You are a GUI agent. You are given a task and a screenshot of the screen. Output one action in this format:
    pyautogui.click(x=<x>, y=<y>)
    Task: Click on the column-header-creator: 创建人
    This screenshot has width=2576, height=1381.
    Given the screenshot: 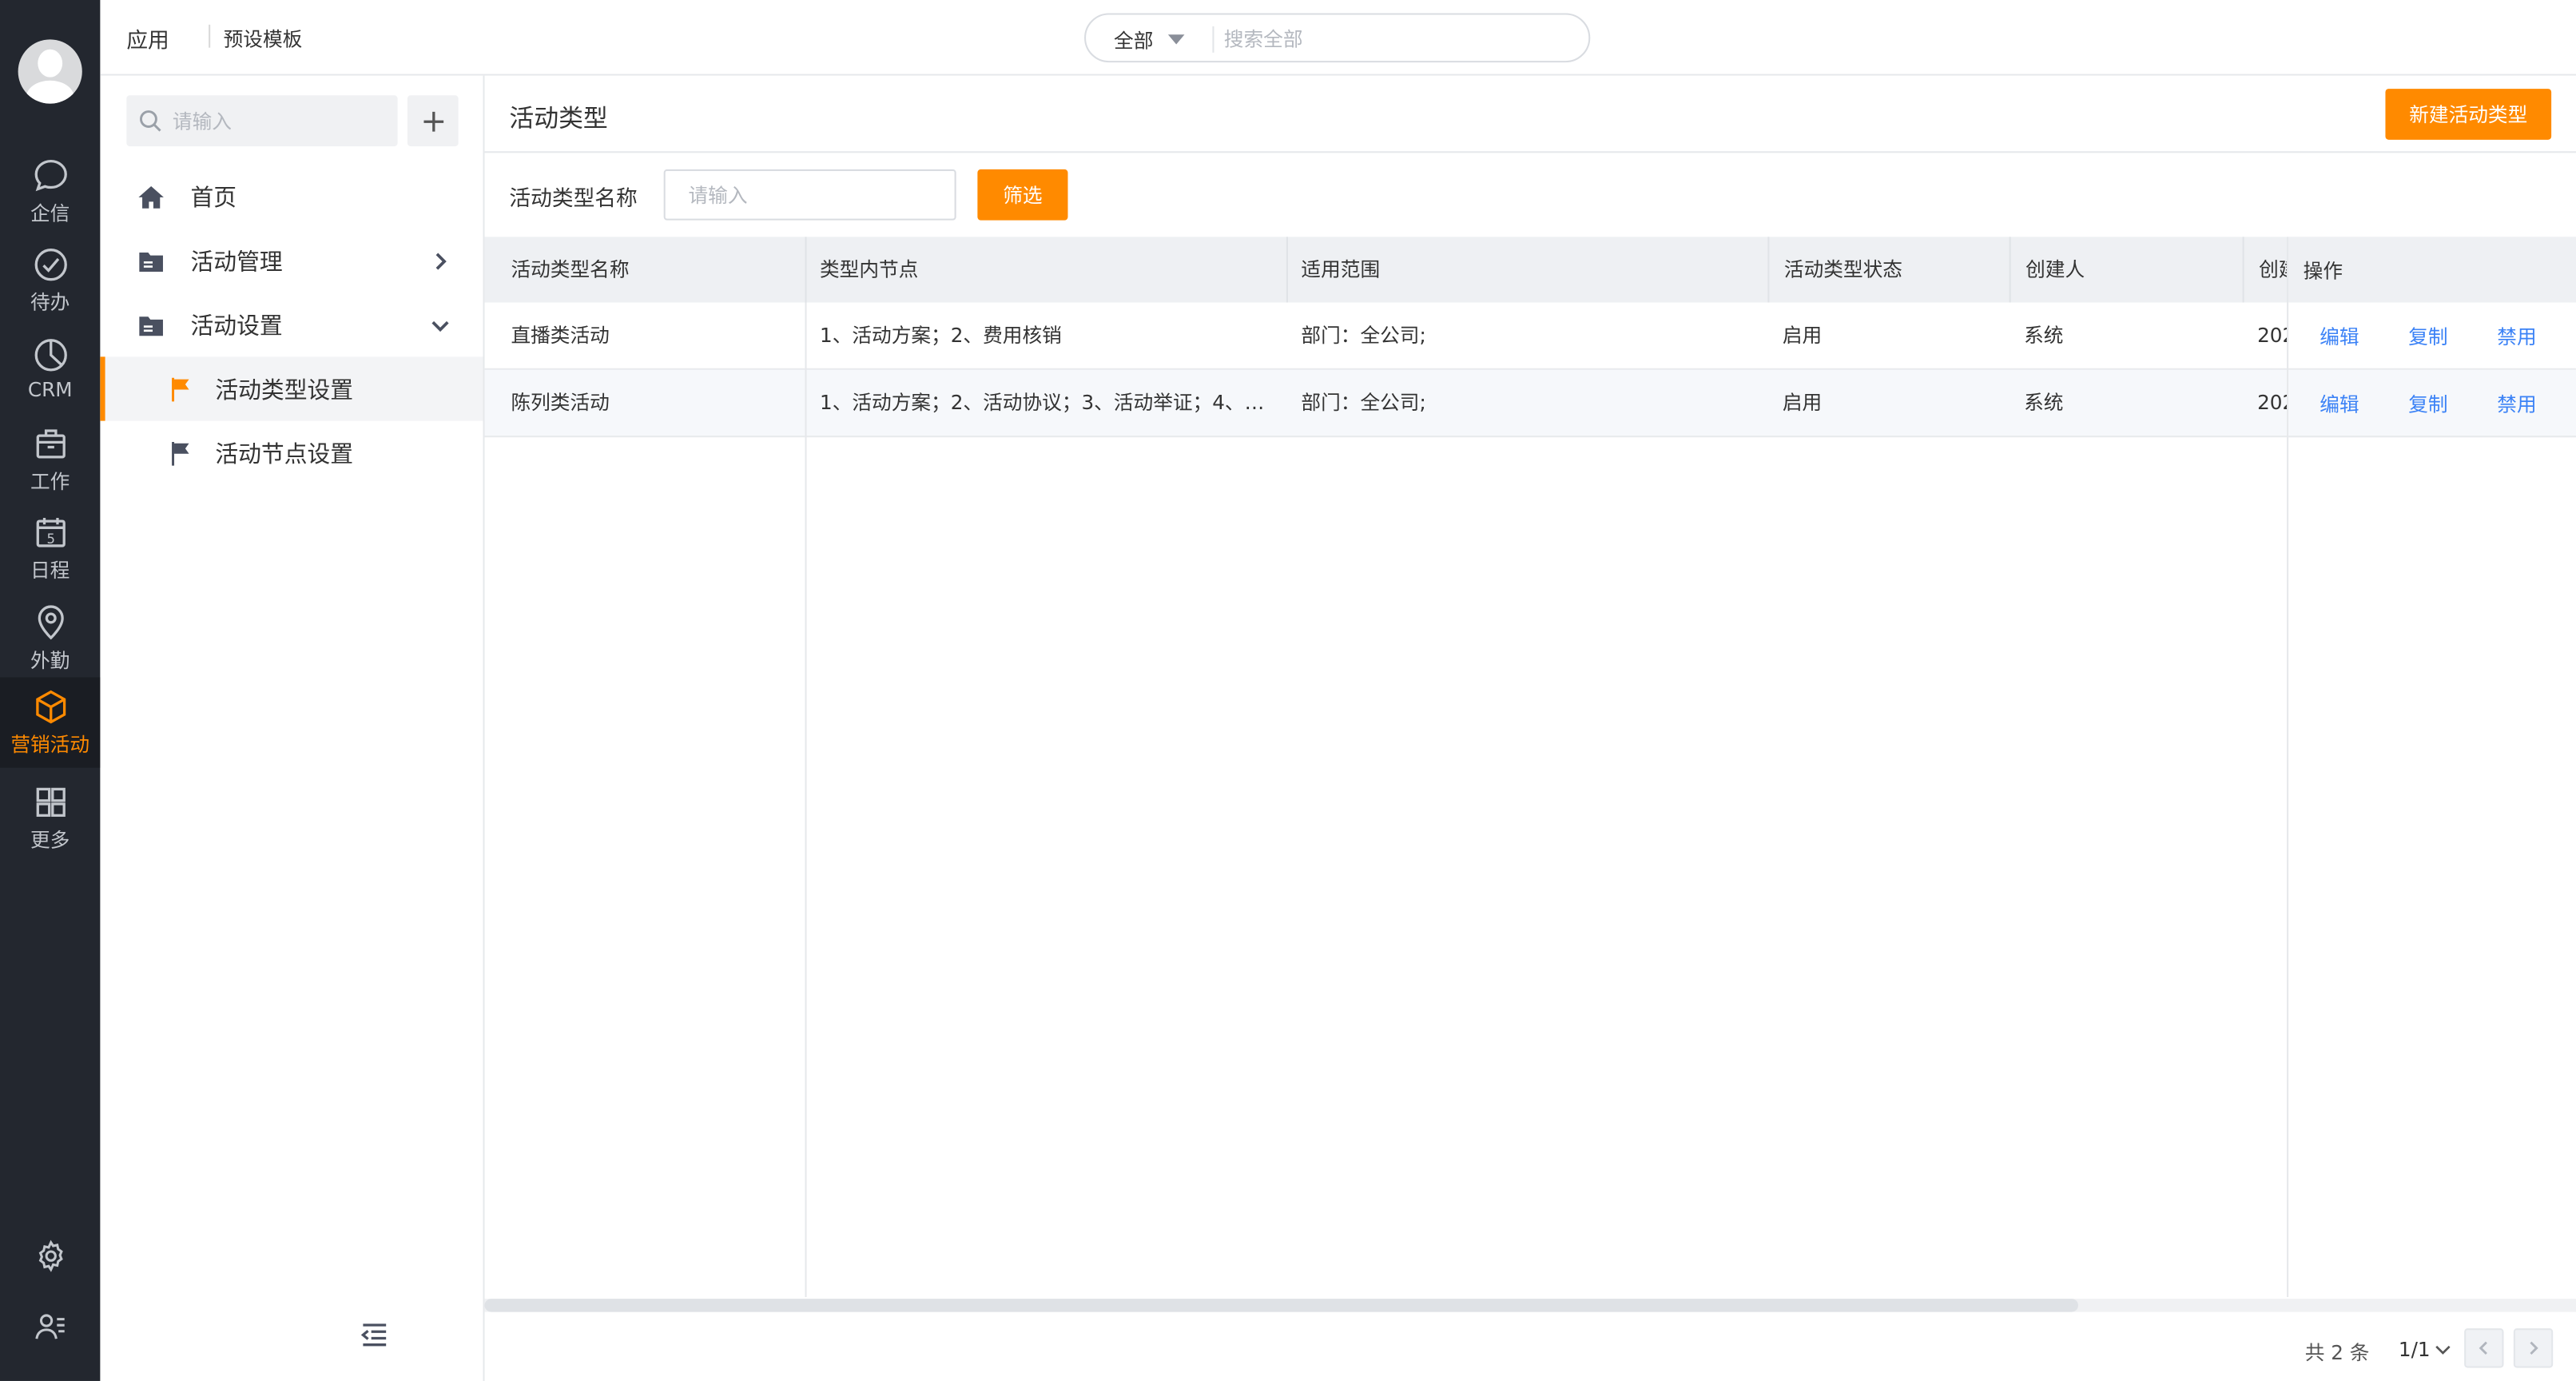 What is the action you would take?
    pyautogui.click(x=2126, y=270)
    